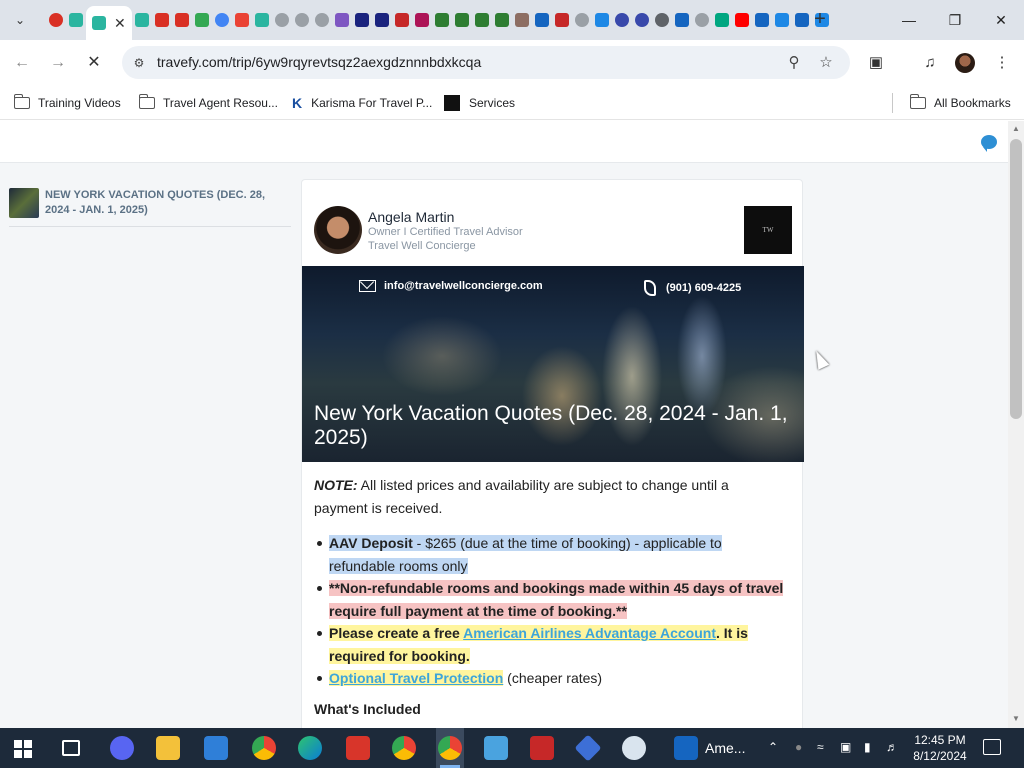 The image size is (1024, 768). Describe the element at coordinates (109, 23) in the screenshot. I see `browser-tab-active: ✕` at that location.